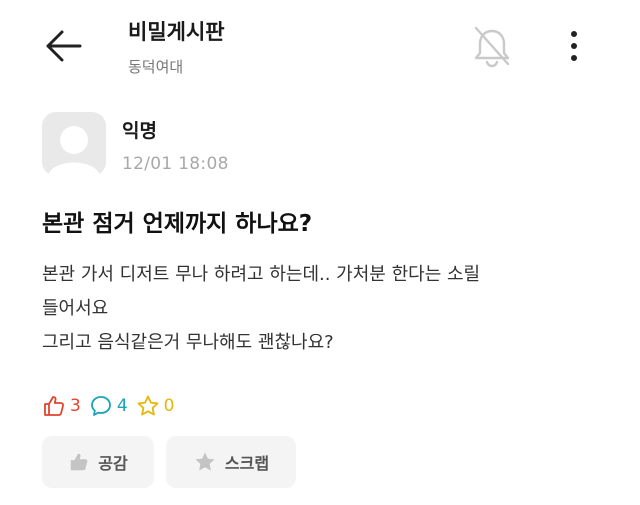 This screenshot has width=640, height=505. I want to click on post-body-line: 들어서요, so click(75, 308).